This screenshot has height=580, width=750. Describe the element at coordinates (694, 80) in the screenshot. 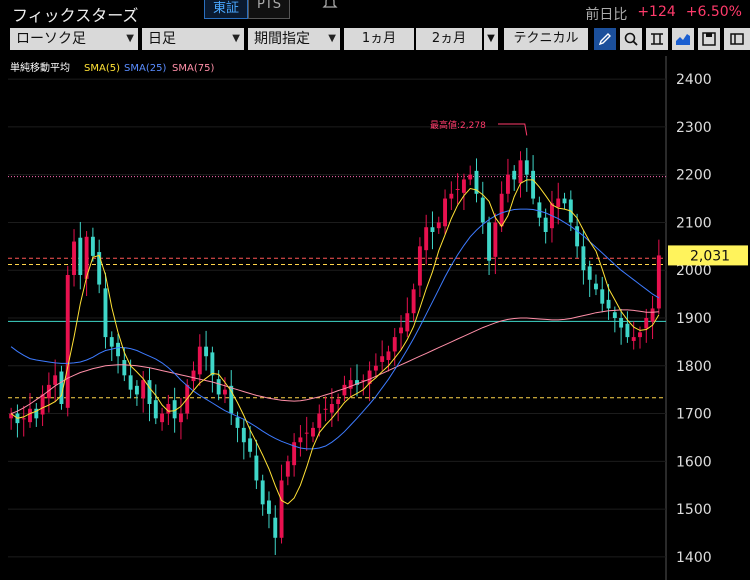

I see `y-tick-label: 2400` at that location.